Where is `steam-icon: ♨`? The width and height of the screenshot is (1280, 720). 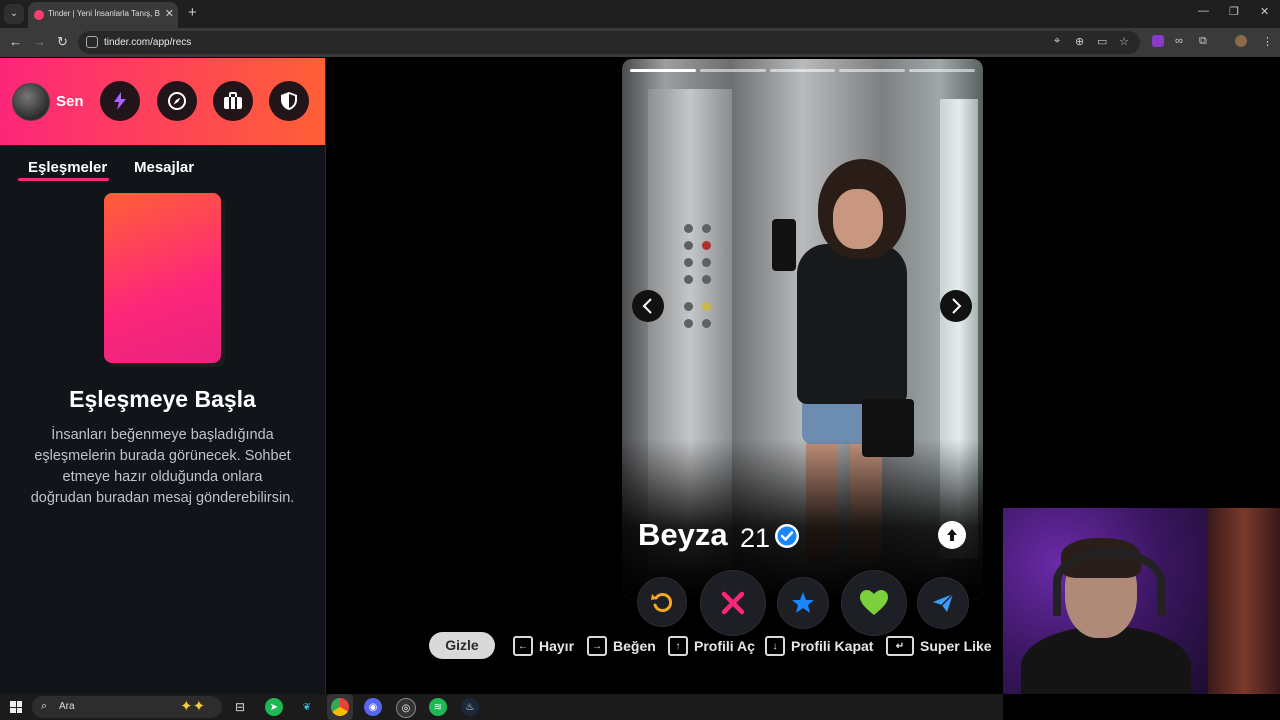 steam-icon: ♨ is located at coordinates (470, 707).